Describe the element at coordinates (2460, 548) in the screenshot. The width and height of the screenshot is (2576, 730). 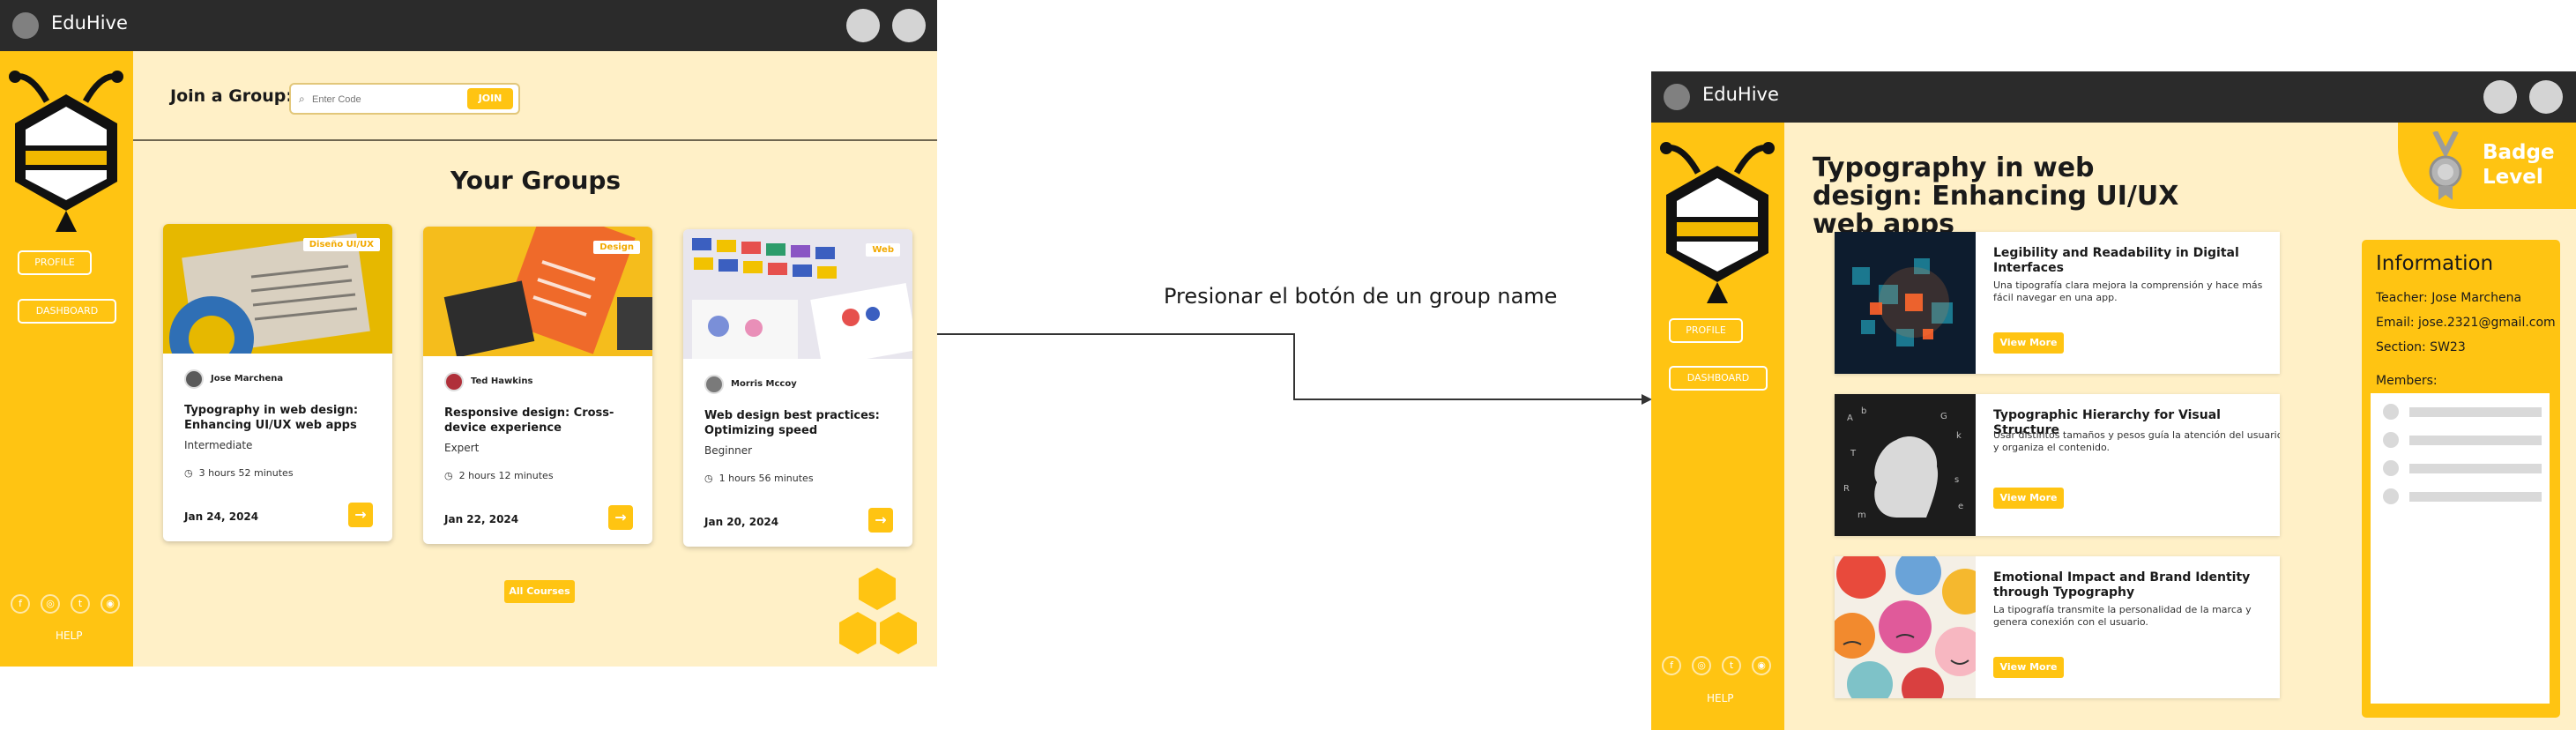
I see `members-list` at that location.